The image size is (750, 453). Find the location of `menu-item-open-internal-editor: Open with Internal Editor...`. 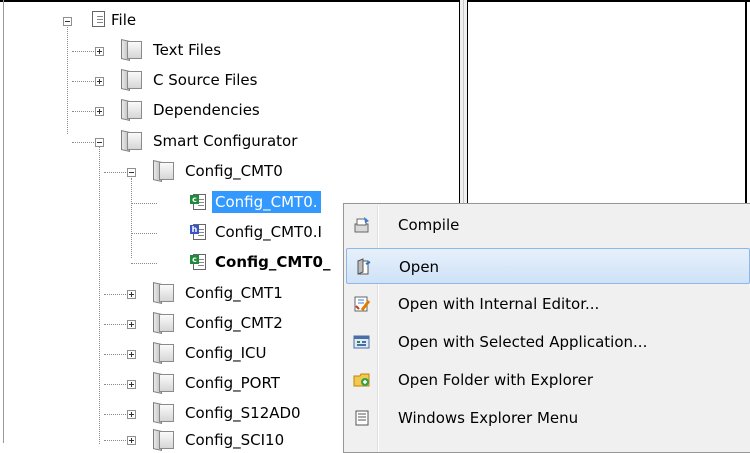

menu-item-open-internal-editor: Open with Internal Editor... is located at coordinates (548, 304).